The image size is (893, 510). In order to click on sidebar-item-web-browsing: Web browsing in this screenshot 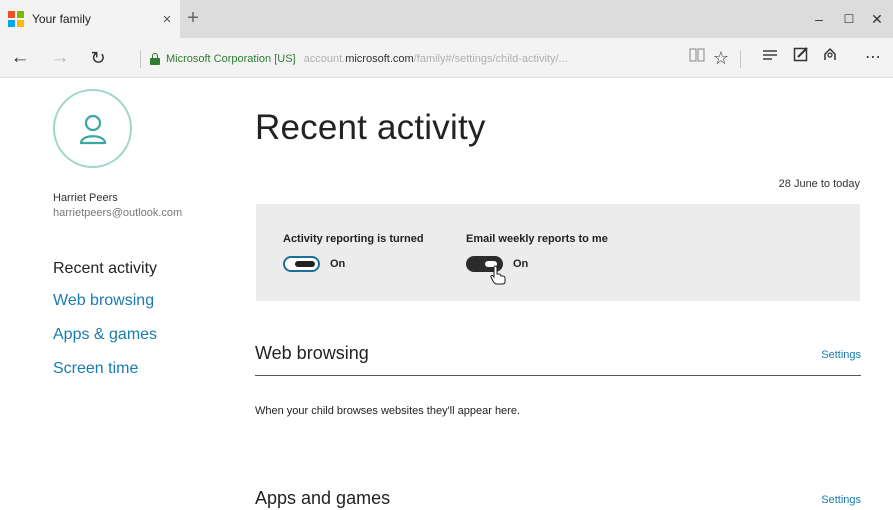, I will do `click(103, 301)`.